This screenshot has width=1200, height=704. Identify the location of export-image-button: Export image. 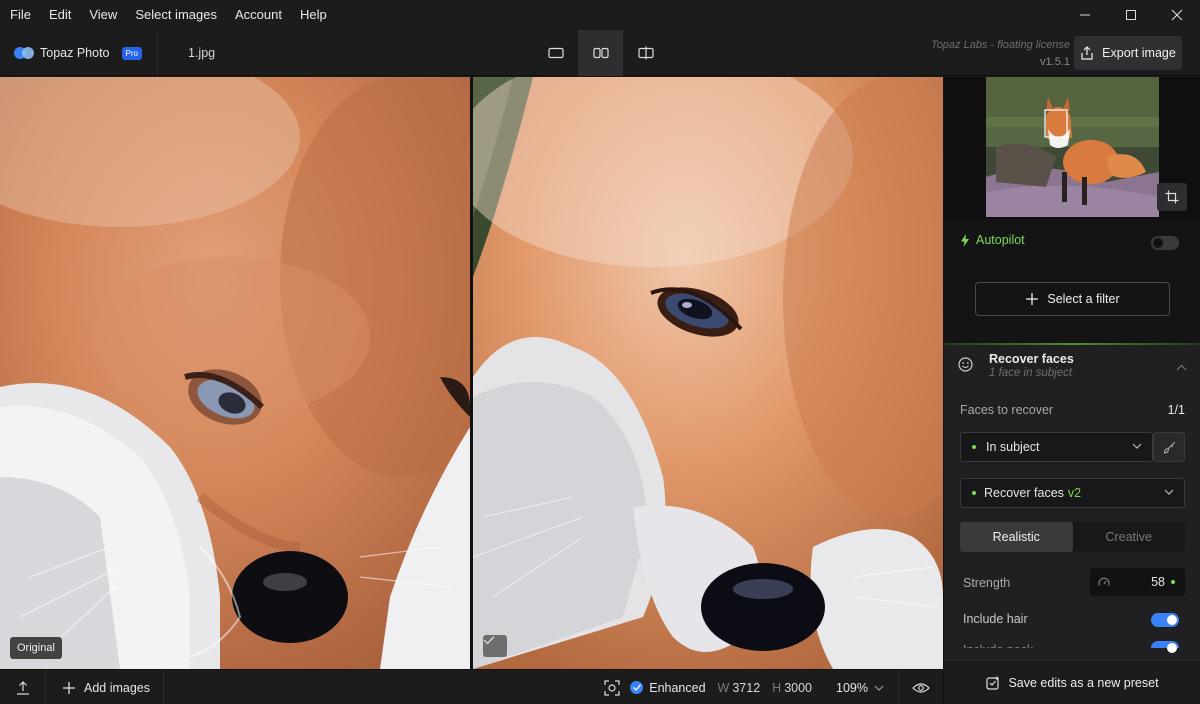
(1128, 53).